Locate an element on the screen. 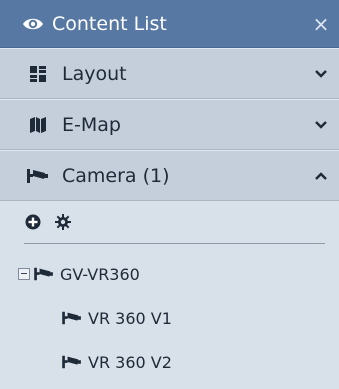  section-layout-label: Layout is located at coordinates (94, 73).